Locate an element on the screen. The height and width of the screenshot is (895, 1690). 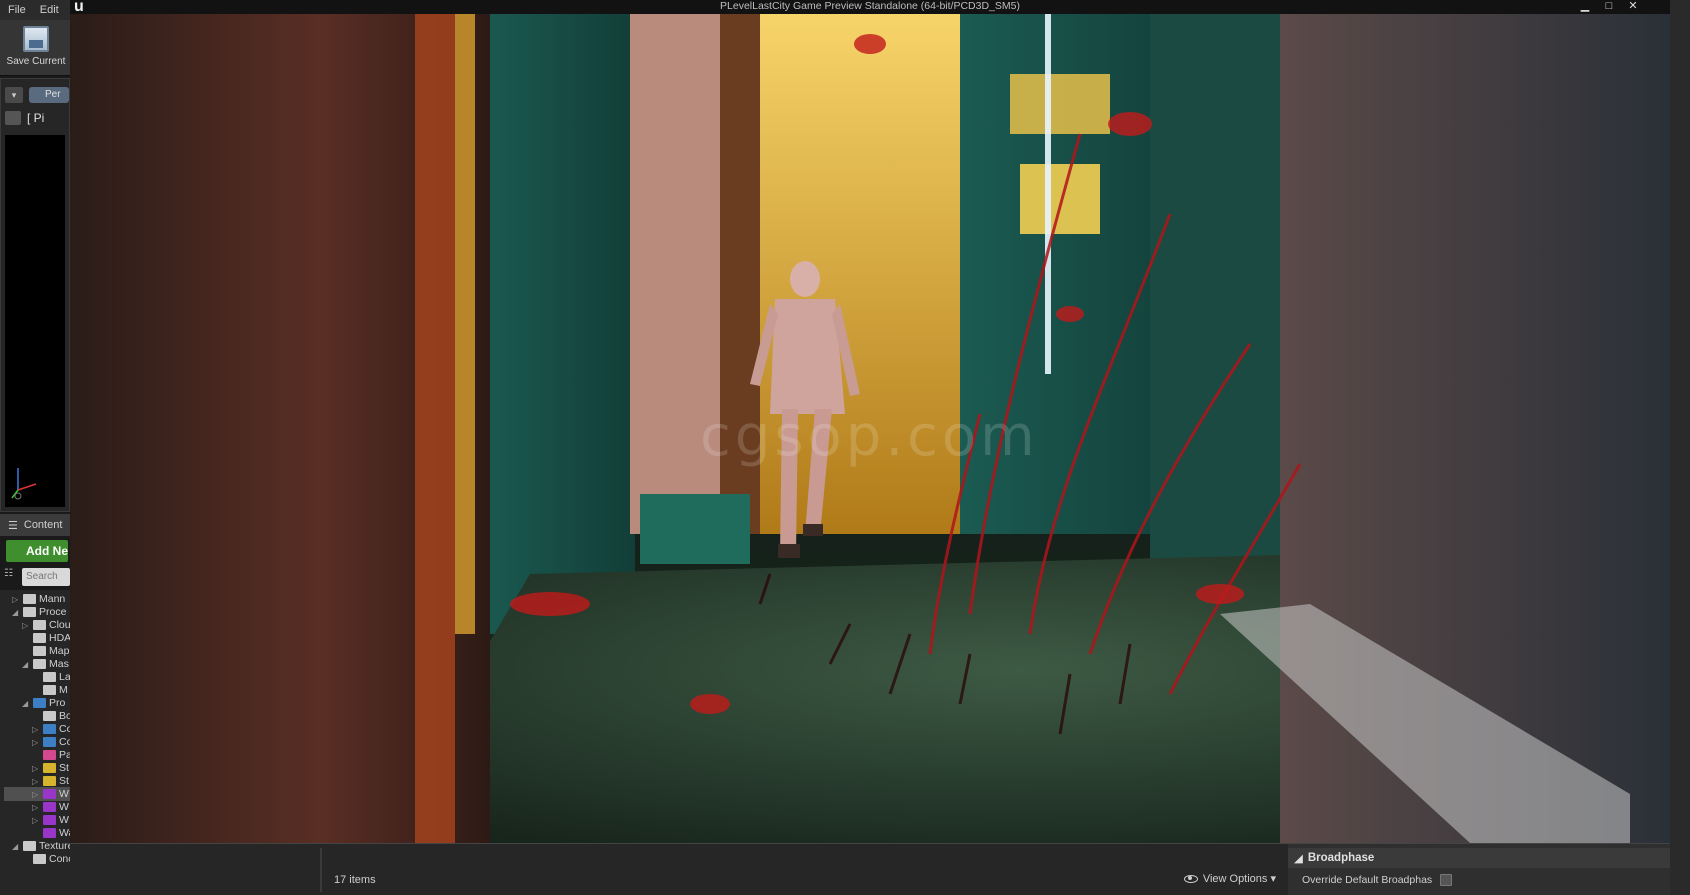
folder-tree-item: La is located at coordinates (51, 677).